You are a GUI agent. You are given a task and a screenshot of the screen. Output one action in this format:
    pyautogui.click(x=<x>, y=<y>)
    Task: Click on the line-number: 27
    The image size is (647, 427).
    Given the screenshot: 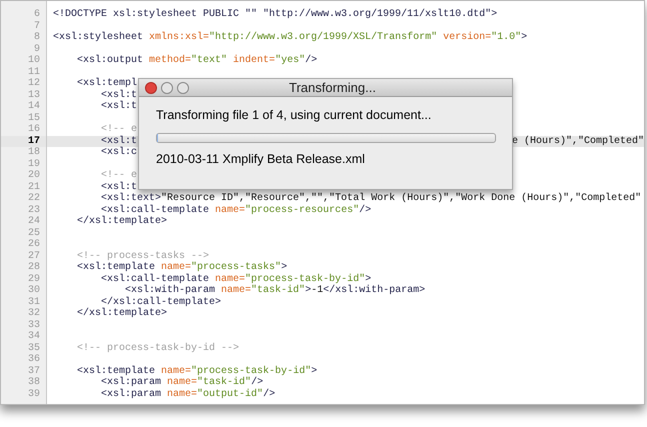 What is the action you would take?
    pyautogui.click(x=33, y=256)
    